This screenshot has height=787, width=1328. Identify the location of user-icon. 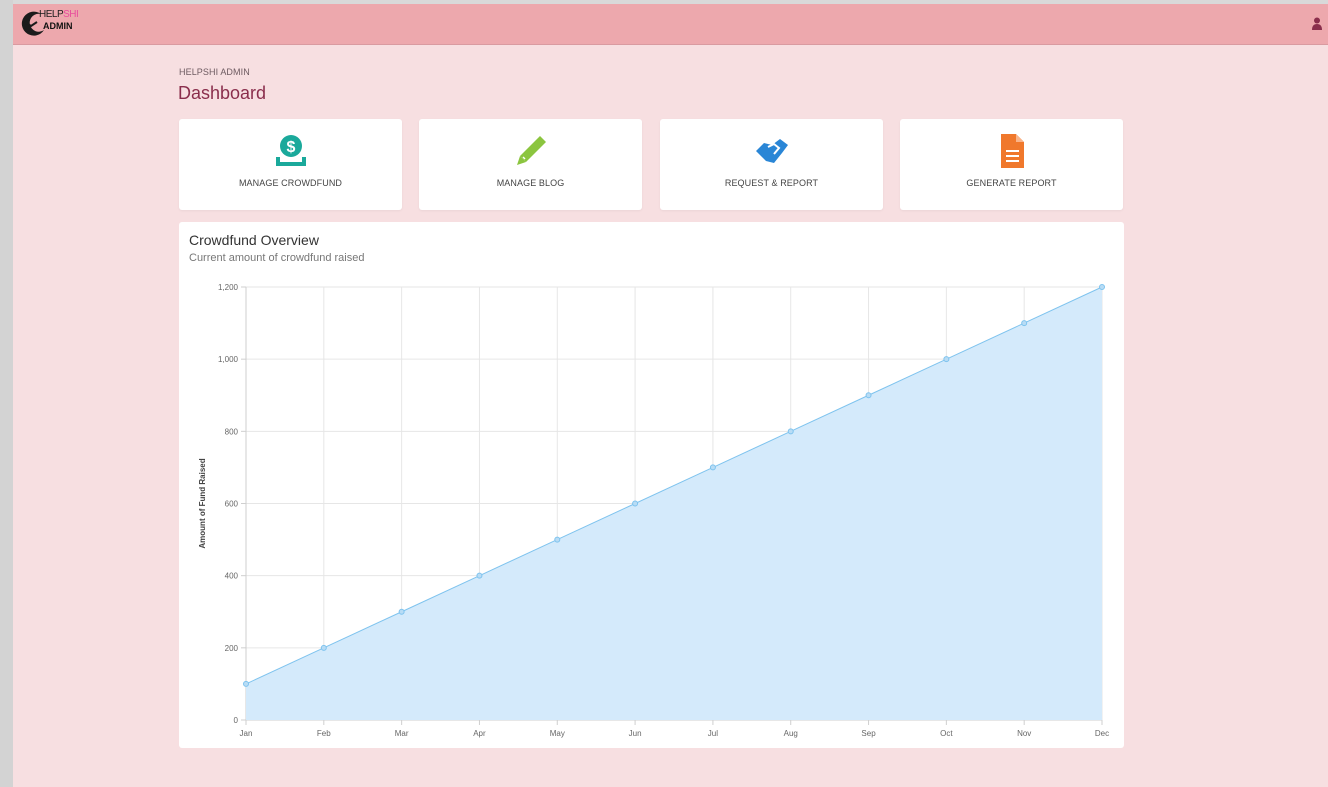
(1317, 23).